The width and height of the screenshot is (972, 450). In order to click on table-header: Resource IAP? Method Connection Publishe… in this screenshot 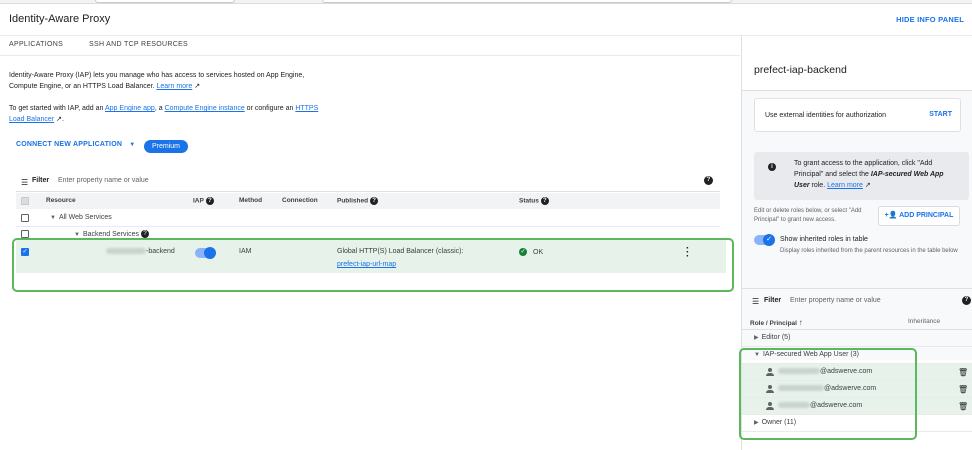, I will do `click(368, 201)`.